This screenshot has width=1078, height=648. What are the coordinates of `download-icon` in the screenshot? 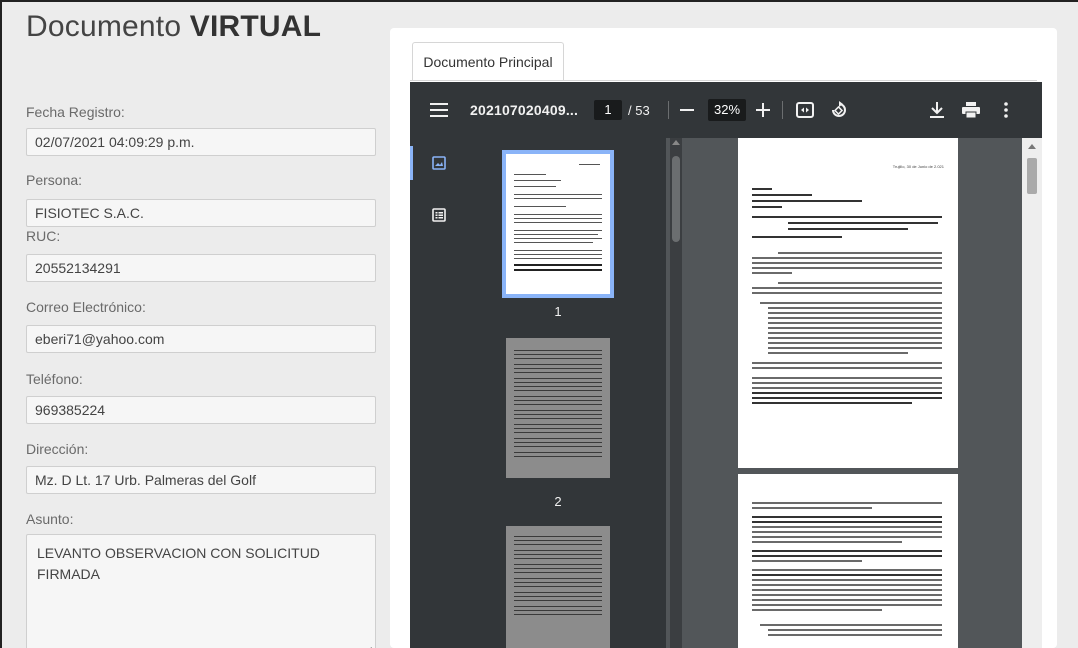 It's located at (937, 110).